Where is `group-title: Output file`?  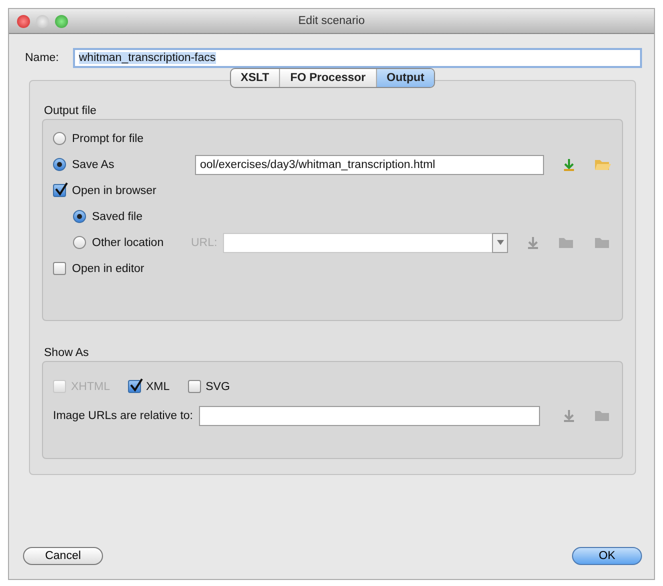
group-title: Output file is located at coordinates (70, 111).